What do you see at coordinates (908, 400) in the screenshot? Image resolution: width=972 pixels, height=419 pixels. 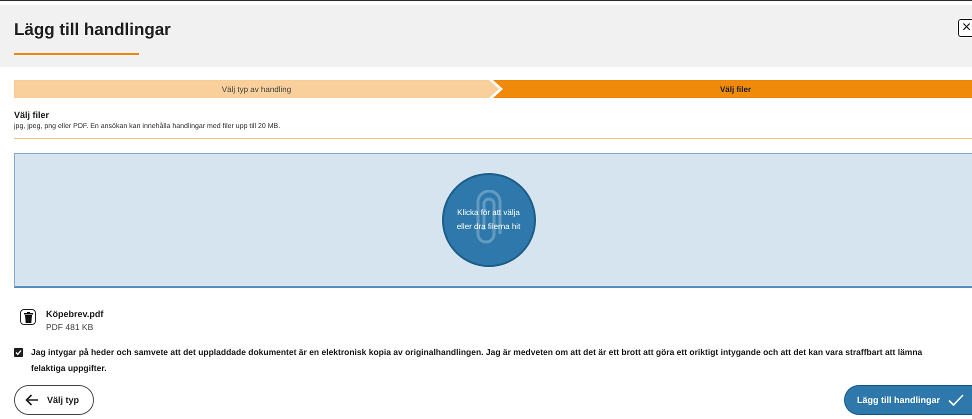 I see `submit-button: Lägg till handlingar` at bounding box center [908, 400].